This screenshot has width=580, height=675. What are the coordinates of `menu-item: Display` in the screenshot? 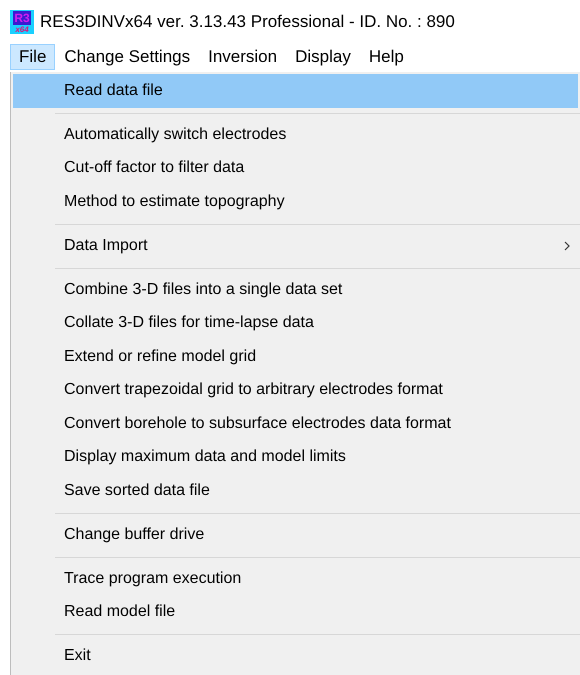 It's located at (323, 57).